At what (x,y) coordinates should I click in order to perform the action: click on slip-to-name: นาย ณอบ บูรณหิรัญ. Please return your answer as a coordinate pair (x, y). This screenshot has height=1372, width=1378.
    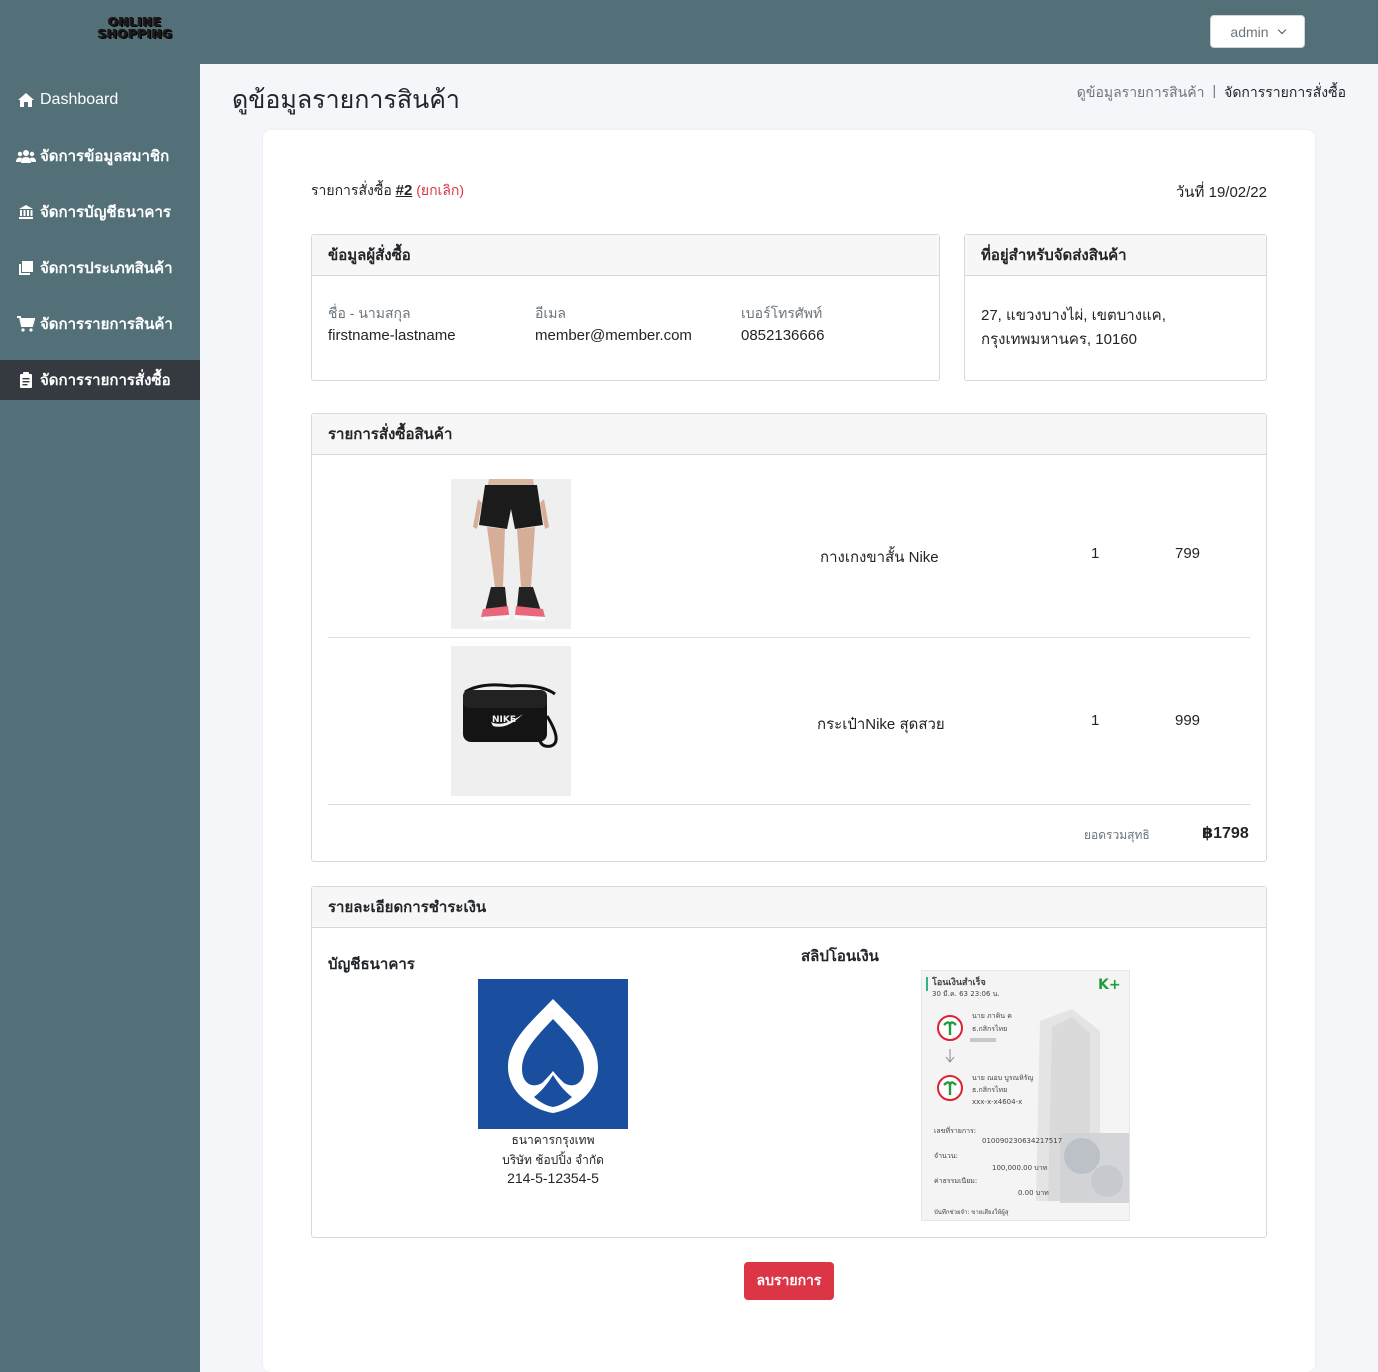
    Looking at the image, I should click on (1003, 1078).